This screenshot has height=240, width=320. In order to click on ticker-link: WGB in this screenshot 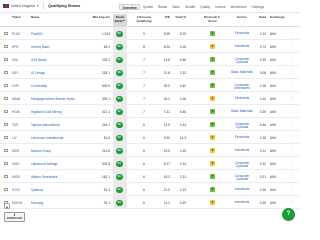, I will do `click(16, 177)`.